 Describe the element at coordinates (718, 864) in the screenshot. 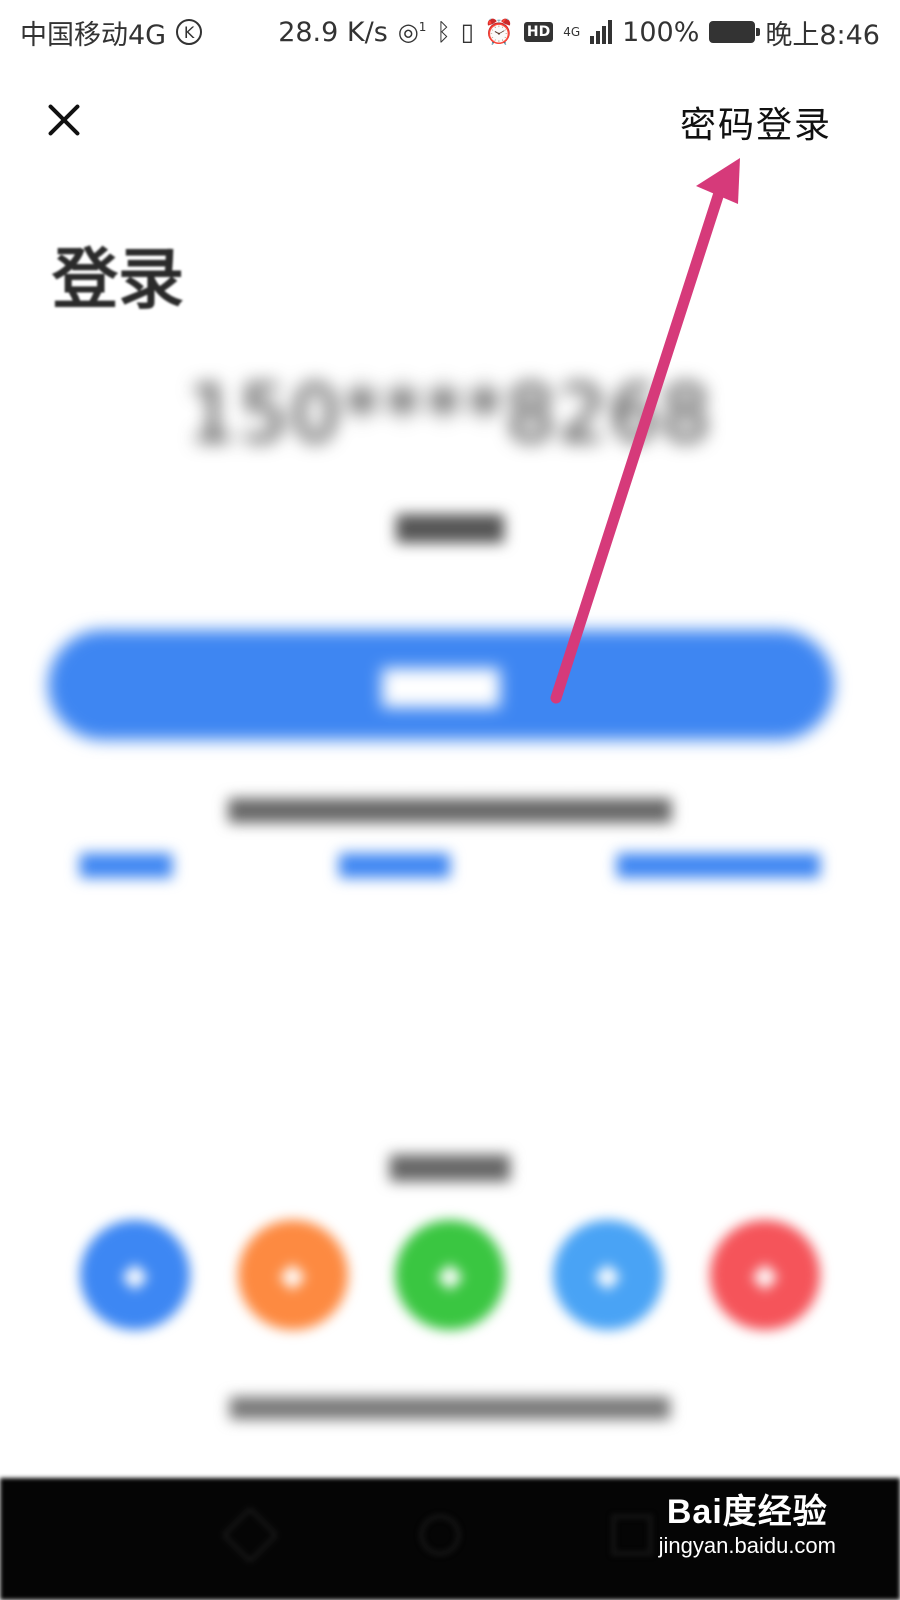

I see `carrier-agreement-link: ▇▇▇▇▇▇▇▇▇▇▇` at that location.